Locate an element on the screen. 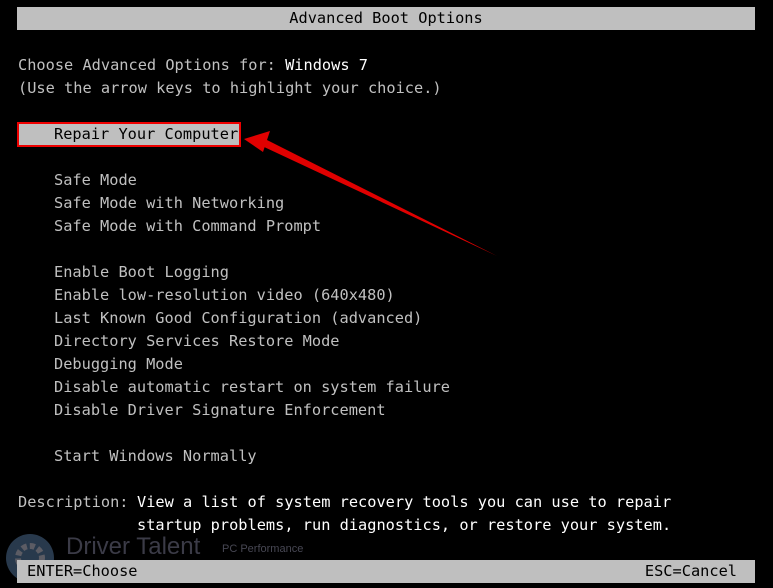 The image size is (773, 588). menu-item: Last Known Good Configuration (advanced) is located at coordinates (238, 318).